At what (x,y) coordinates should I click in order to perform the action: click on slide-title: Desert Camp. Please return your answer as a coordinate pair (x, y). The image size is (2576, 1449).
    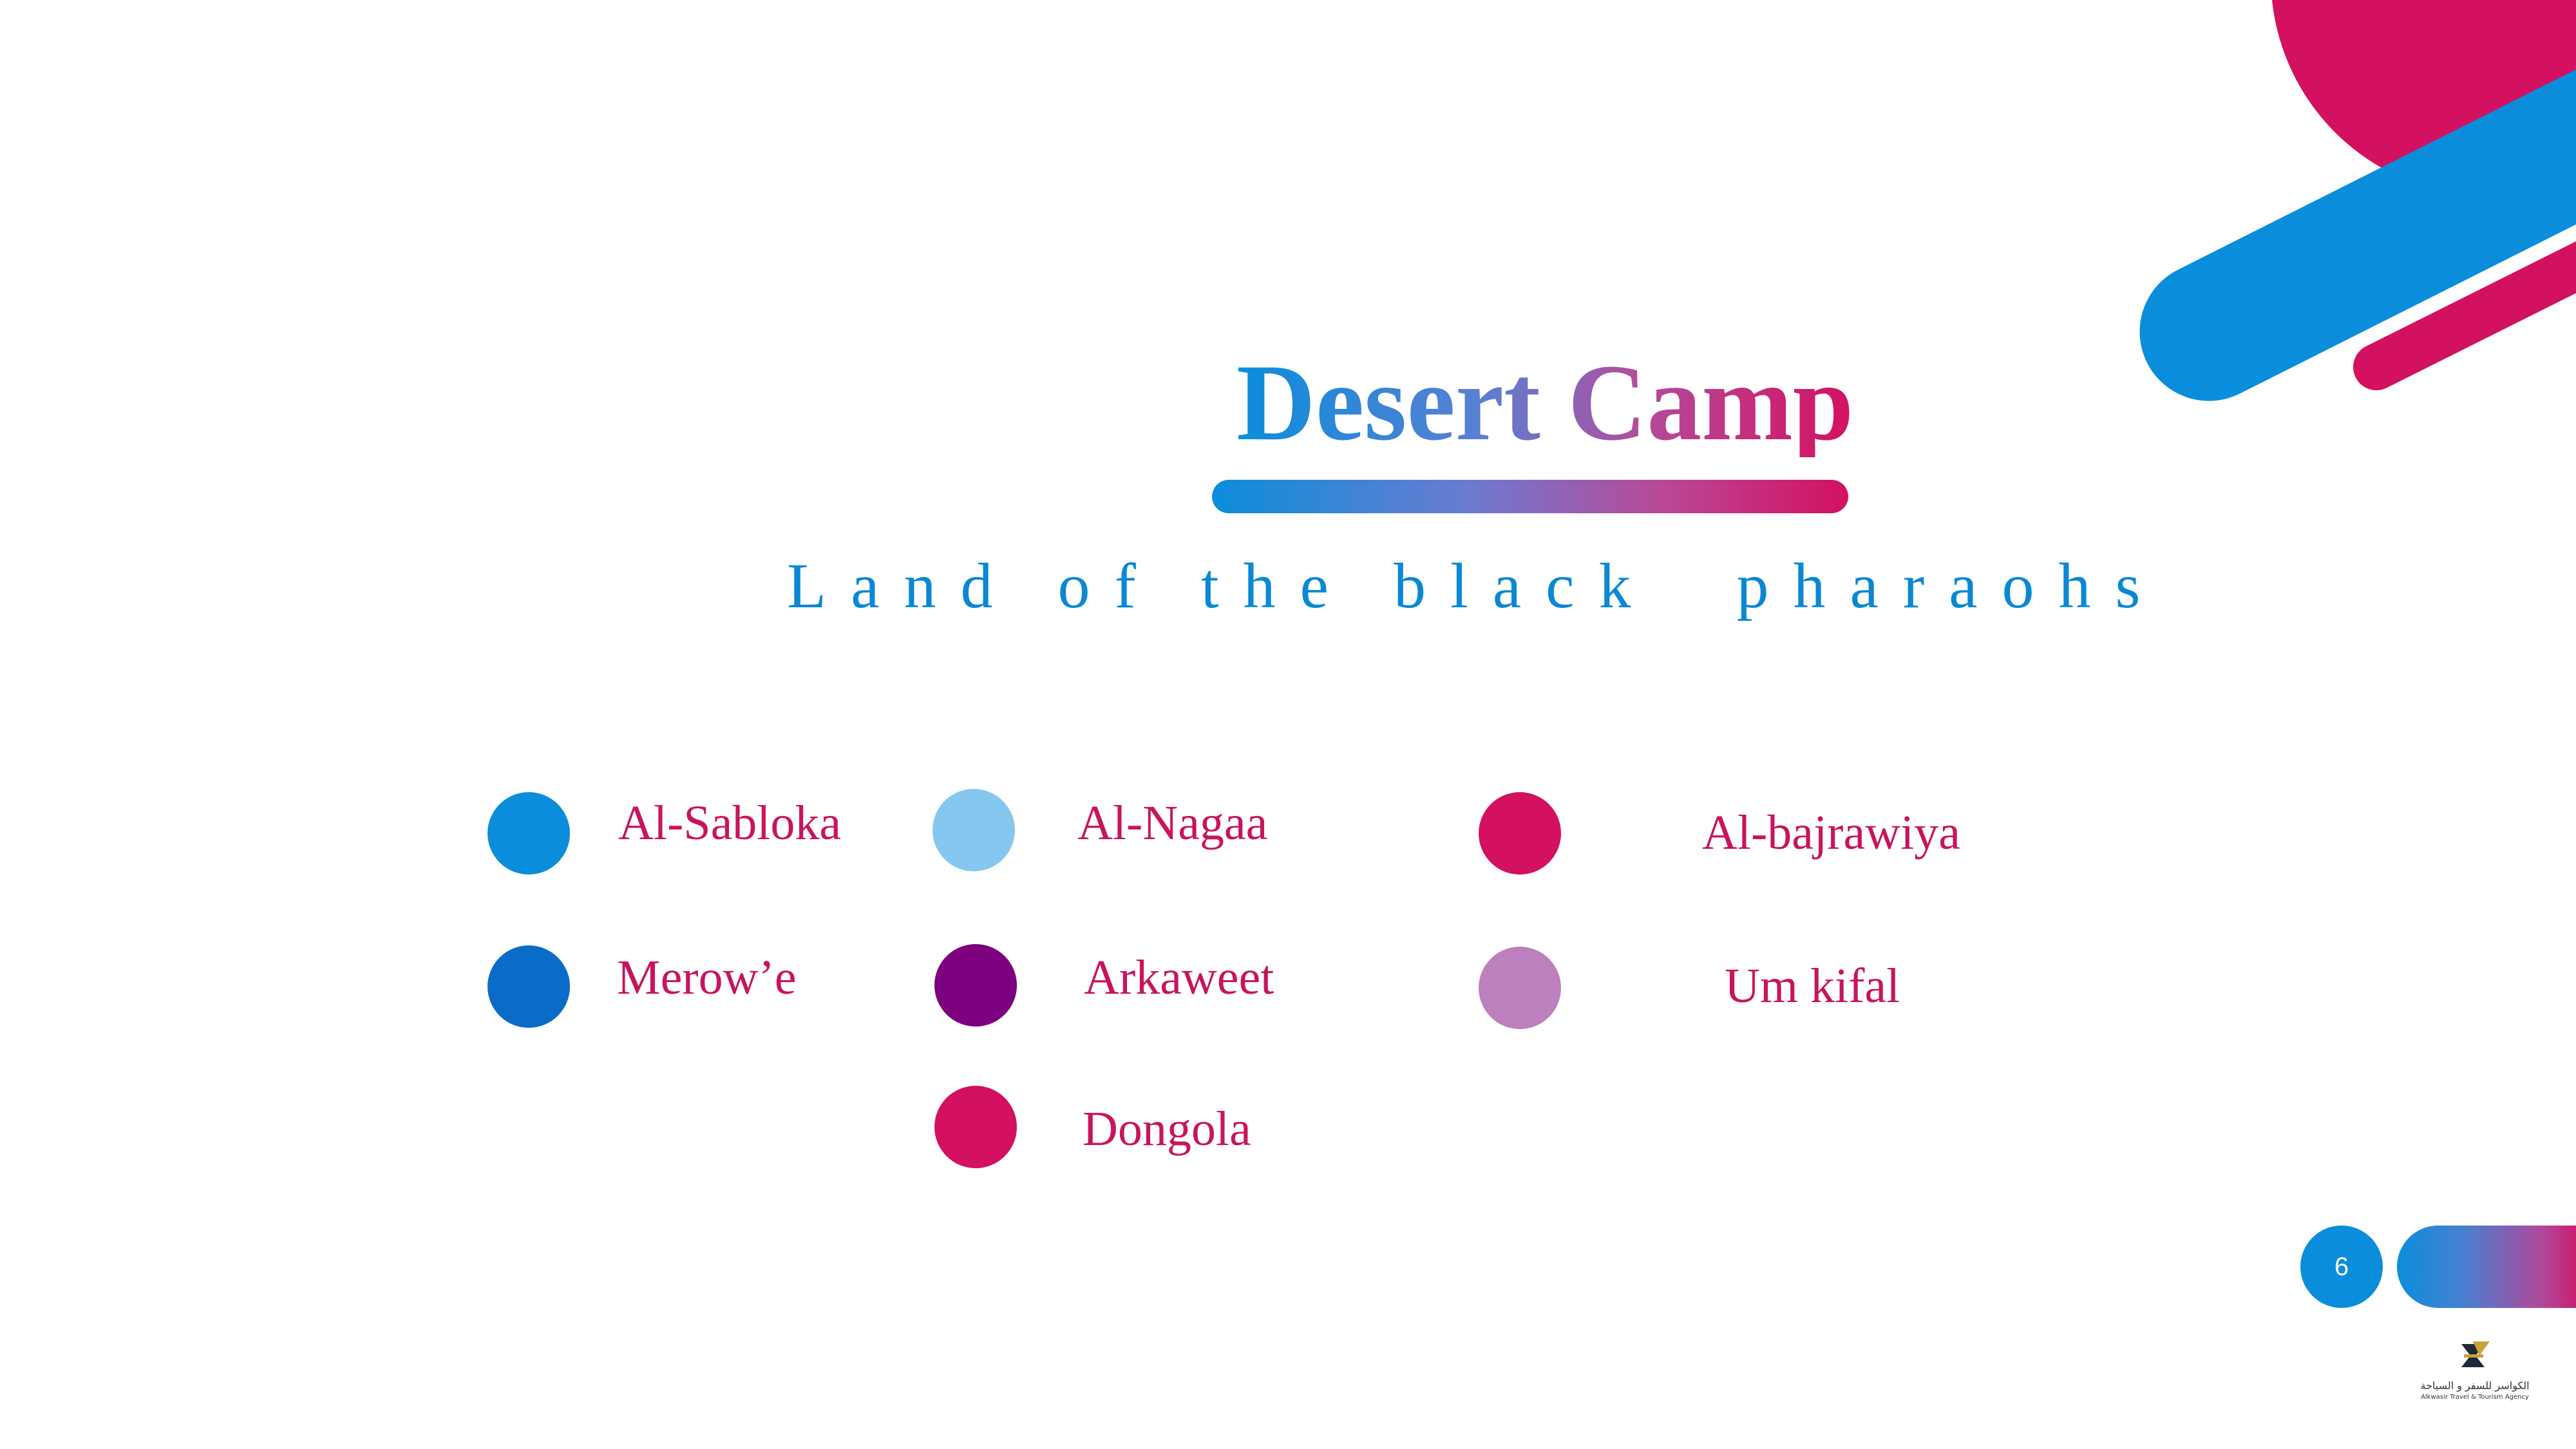
    Looking at the image, I should click on (1545, 402).